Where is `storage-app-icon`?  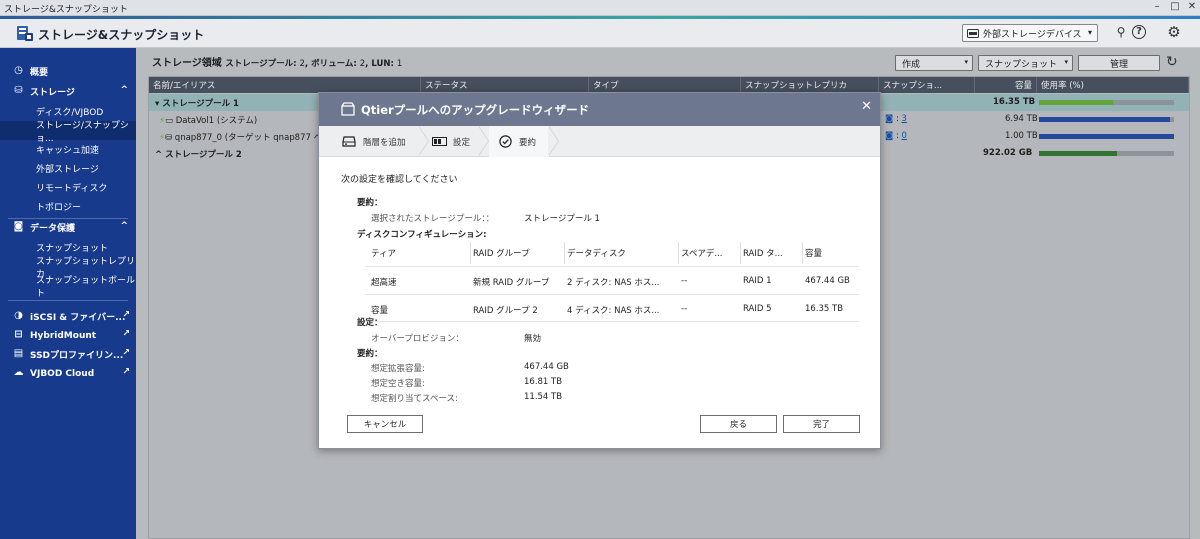 storage-app-icon is located at coordinates (25, 33).